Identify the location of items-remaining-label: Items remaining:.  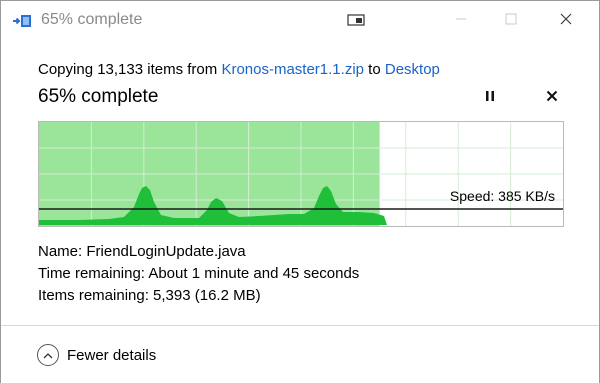
(93, 295).